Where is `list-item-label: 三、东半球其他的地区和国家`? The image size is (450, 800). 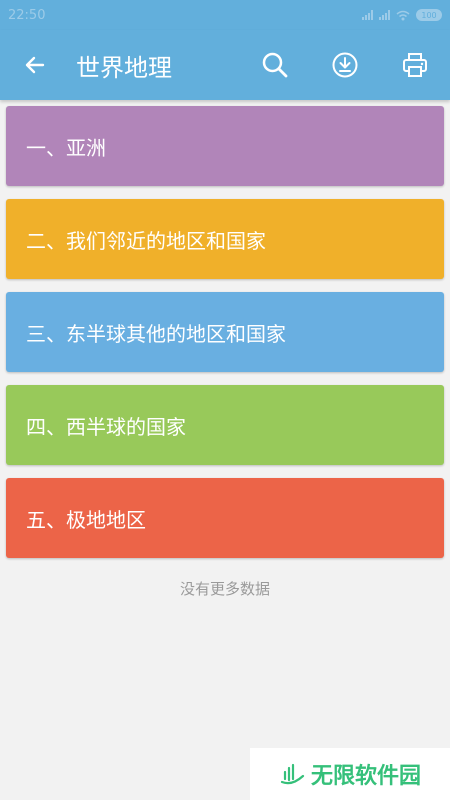 list-item-label: 三、东半球其他的地区和国家 is located at coordinates (156, 333).